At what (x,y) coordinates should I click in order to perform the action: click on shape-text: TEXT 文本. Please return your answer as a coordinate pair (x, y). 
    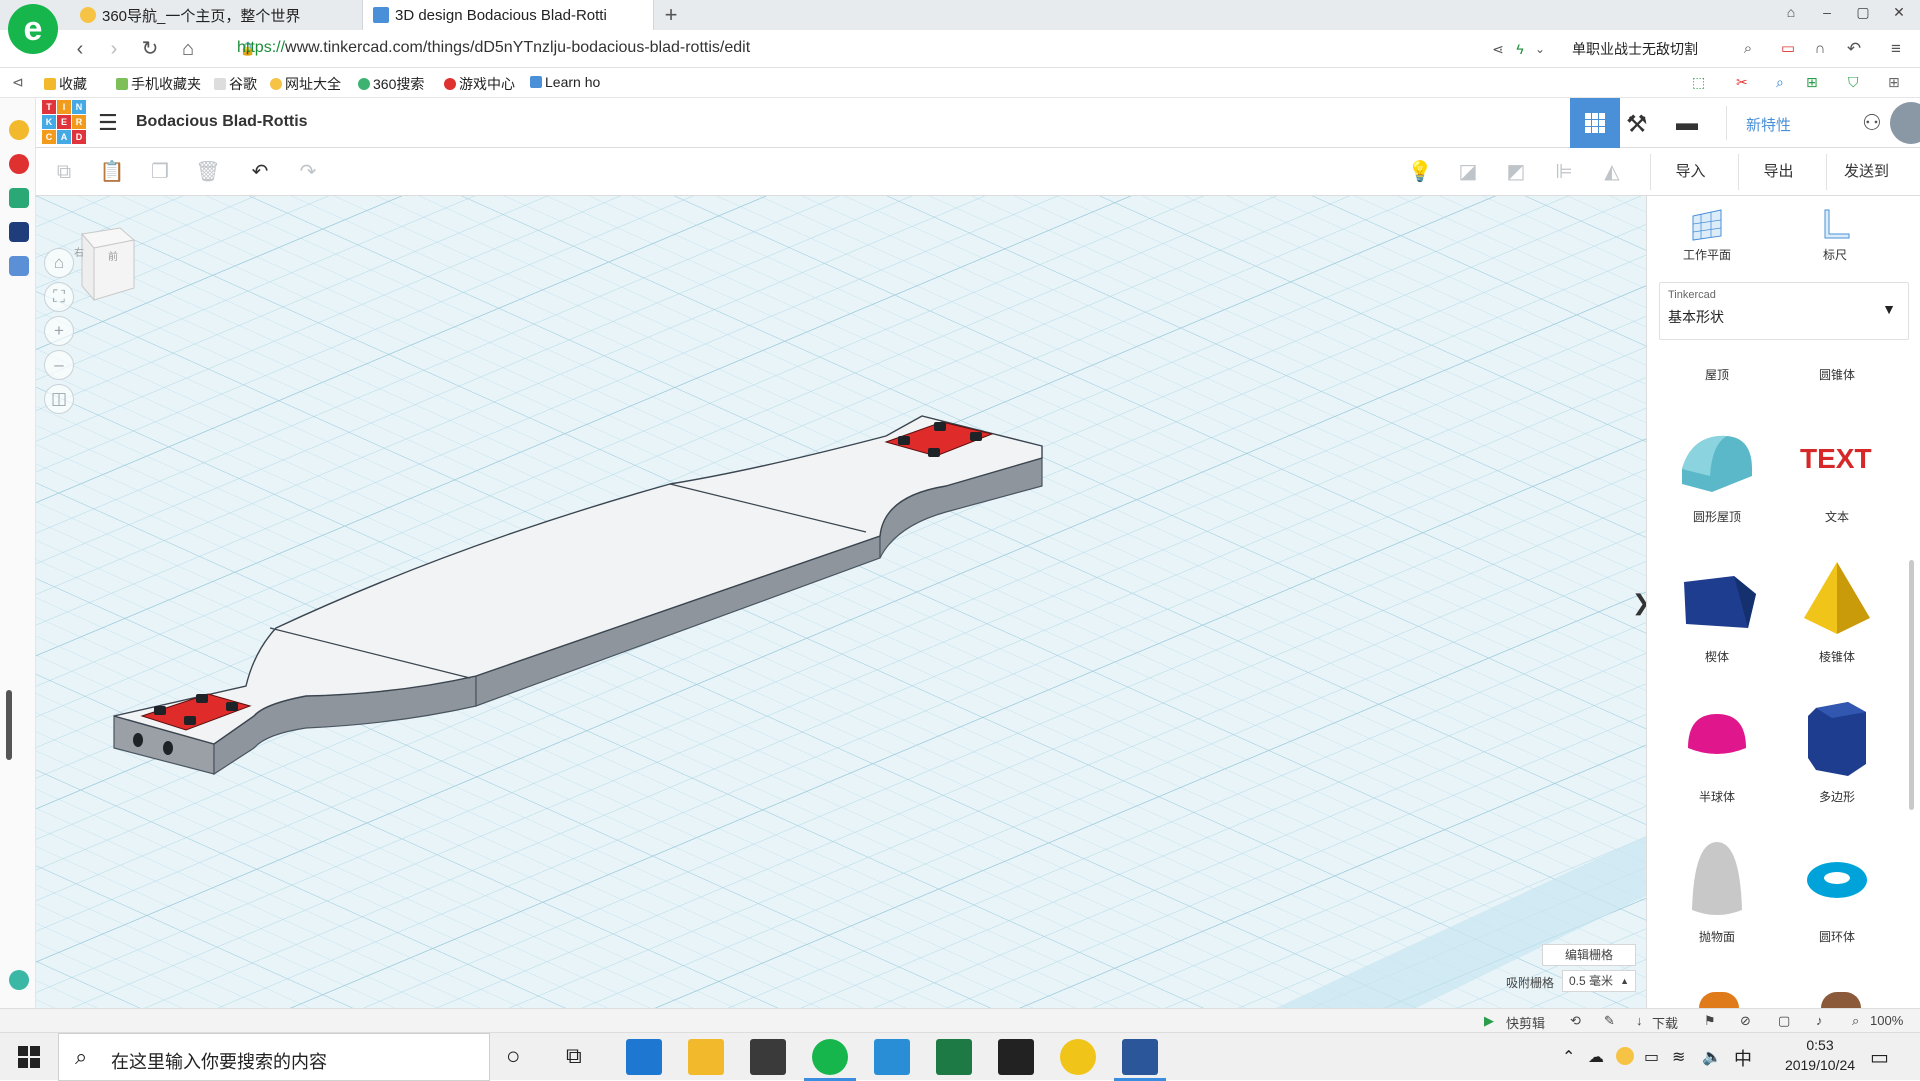
    Looking at the image, I should click on (1837, 469).